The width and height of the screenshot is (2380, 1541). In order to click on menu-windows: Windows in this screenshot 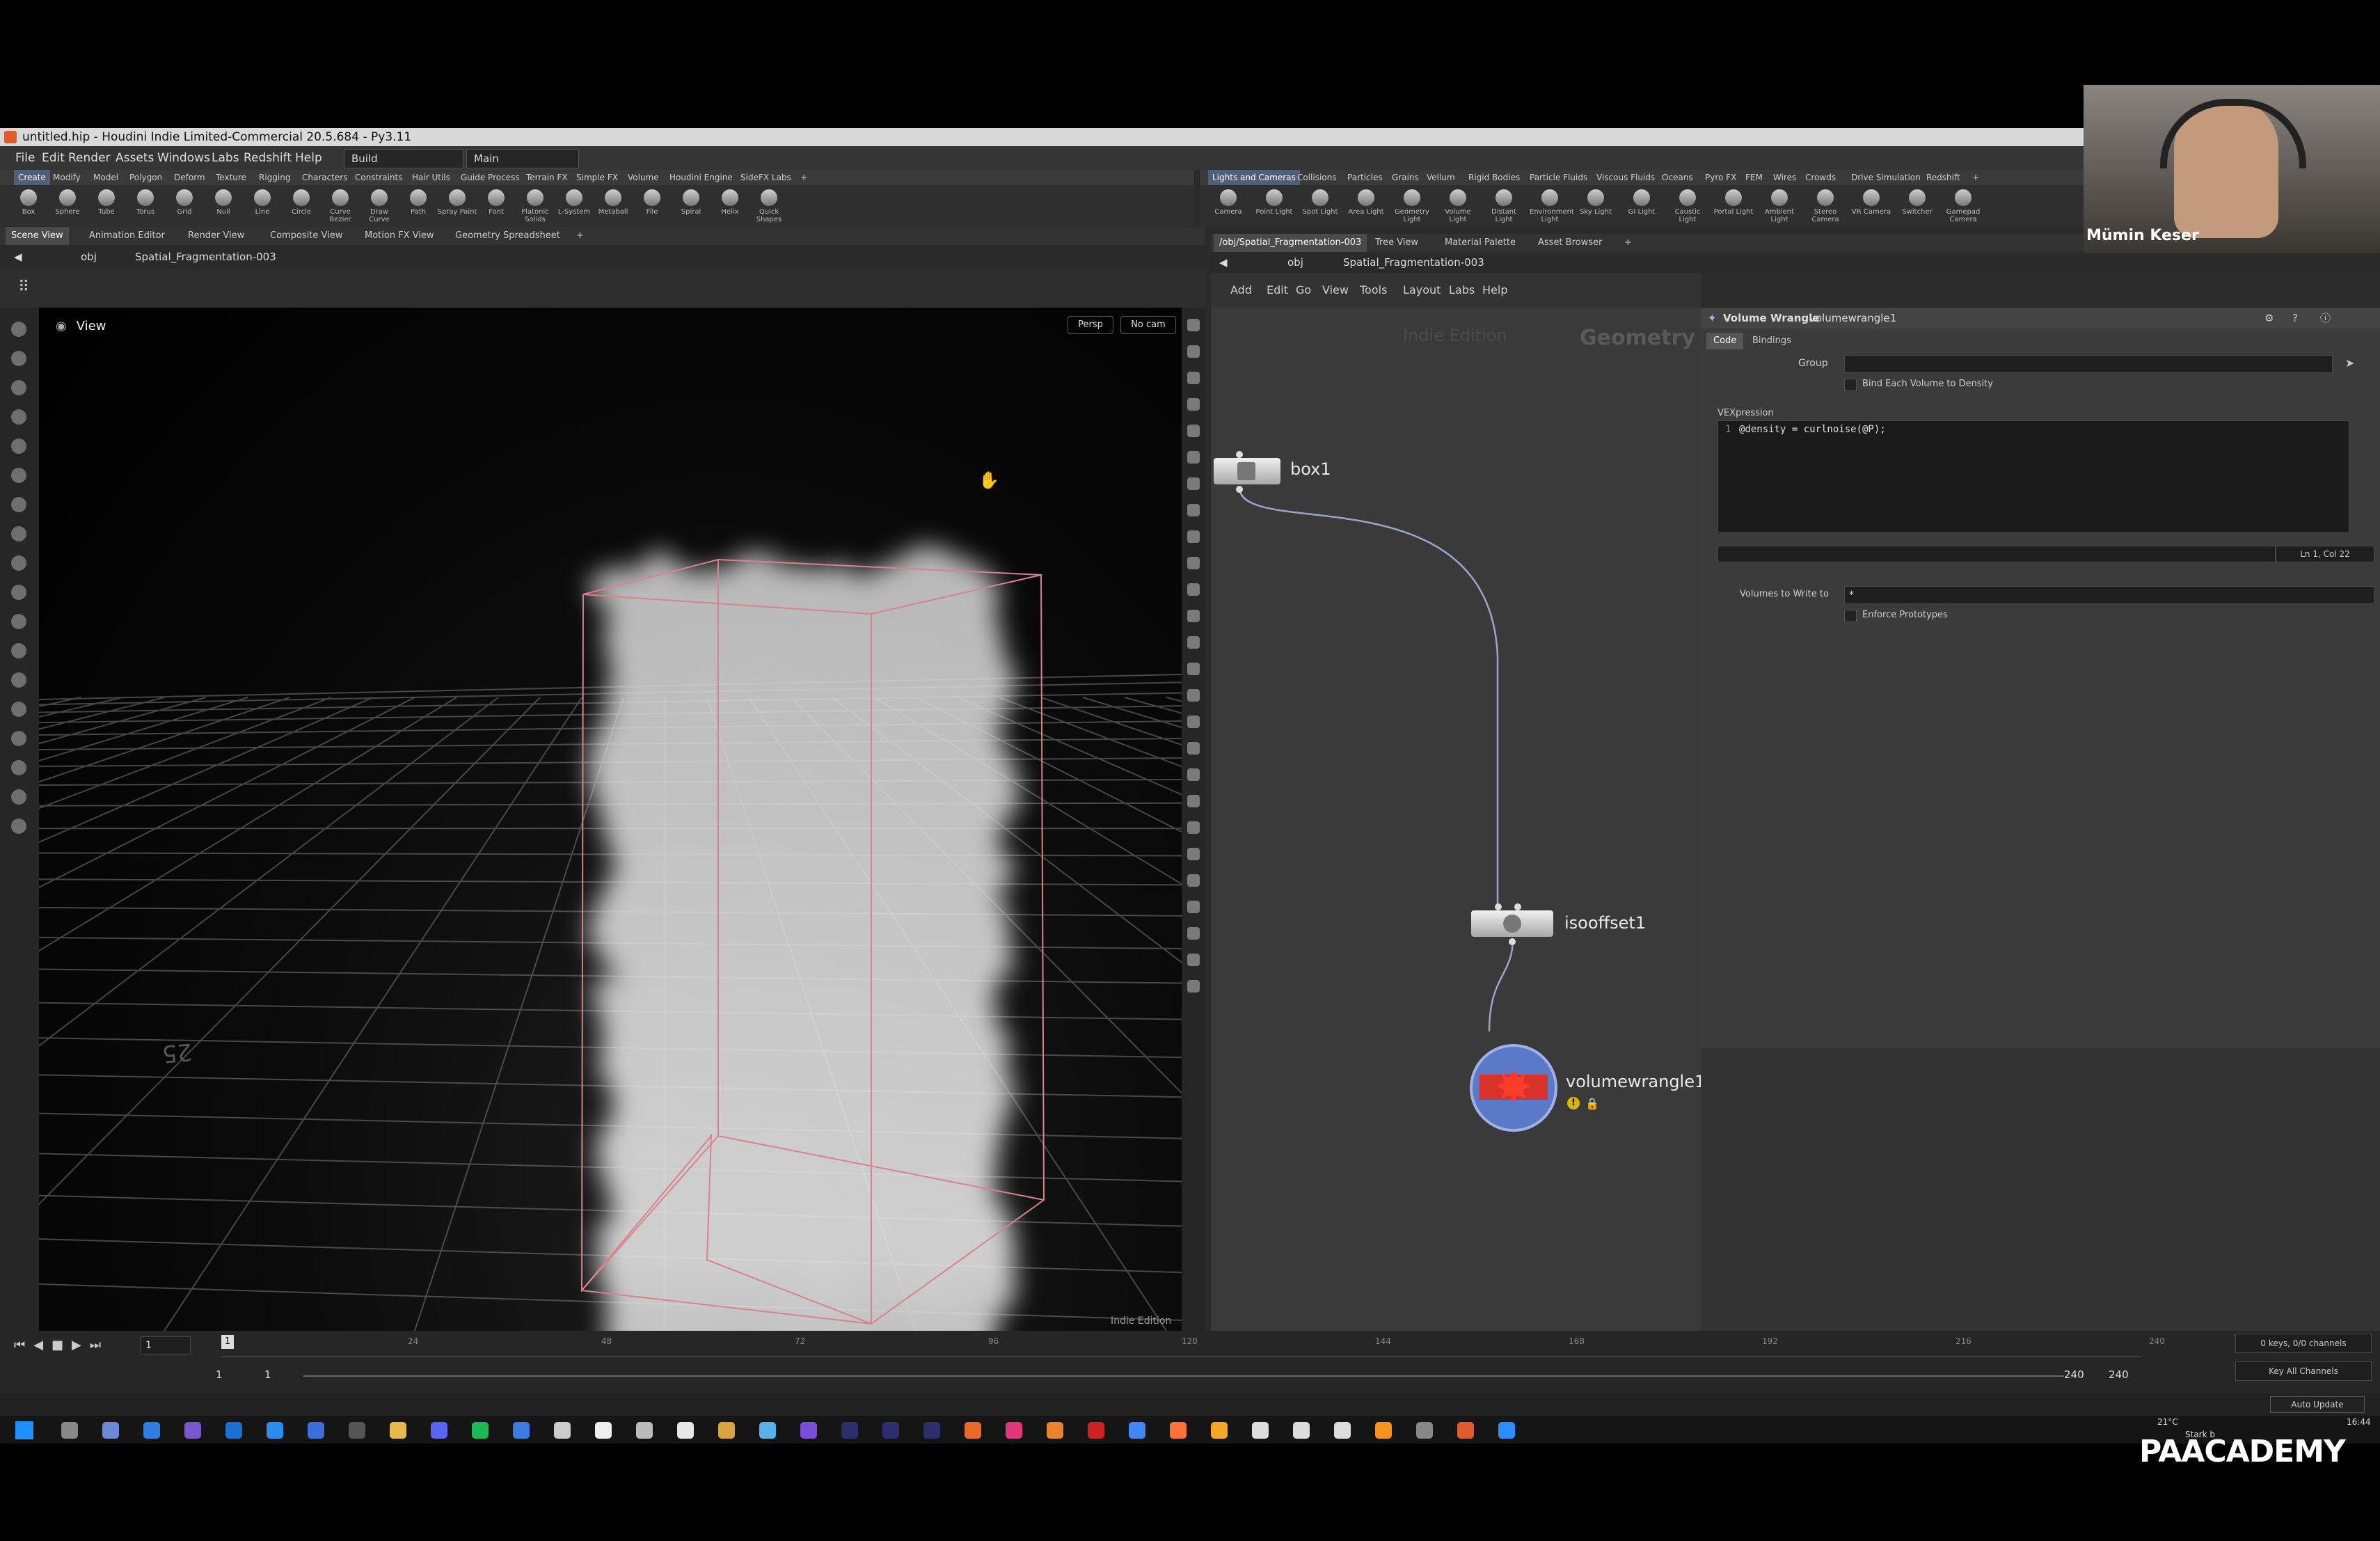, I will do `click(183, 158)`.